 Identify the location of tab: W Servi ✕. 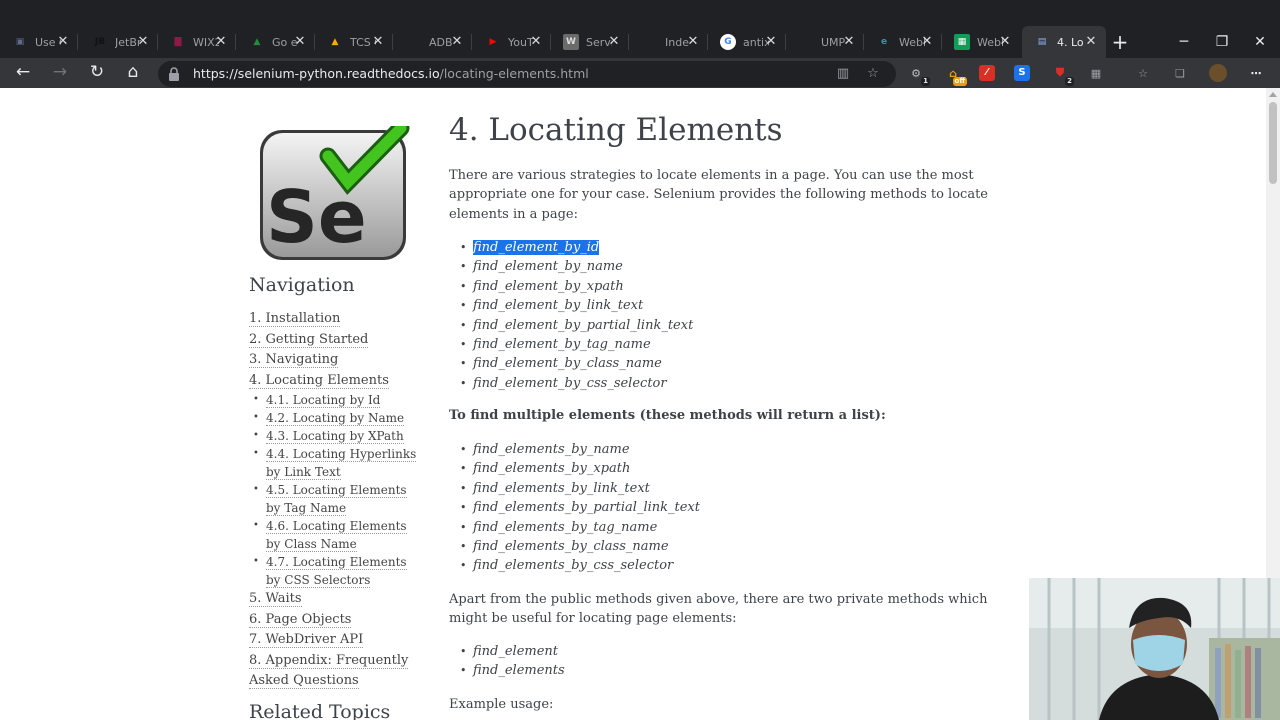
(590, 42).